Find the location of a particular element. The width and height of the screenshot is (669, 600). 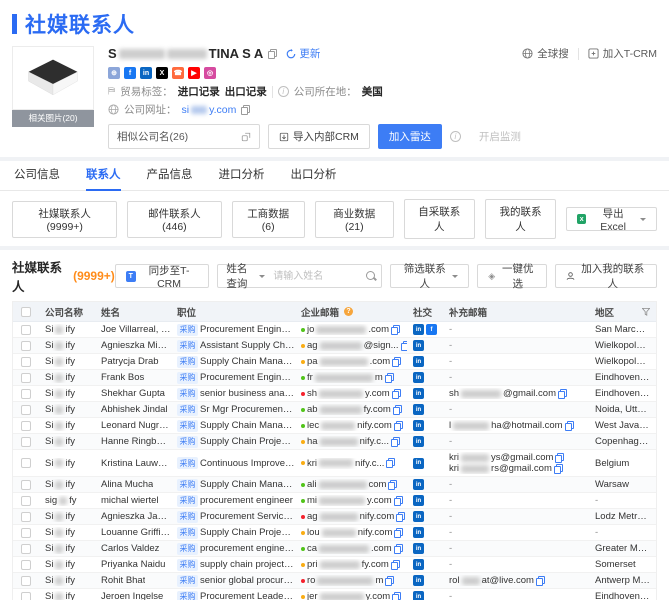

company-image: 相关图片(20) is located at coordinates (53, 97).